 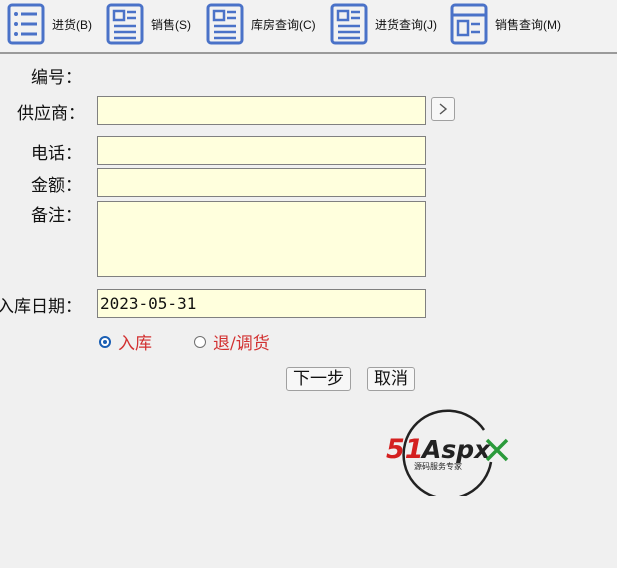 I want to click on purchase-label: 进货(B), so click(x=72, y=24).